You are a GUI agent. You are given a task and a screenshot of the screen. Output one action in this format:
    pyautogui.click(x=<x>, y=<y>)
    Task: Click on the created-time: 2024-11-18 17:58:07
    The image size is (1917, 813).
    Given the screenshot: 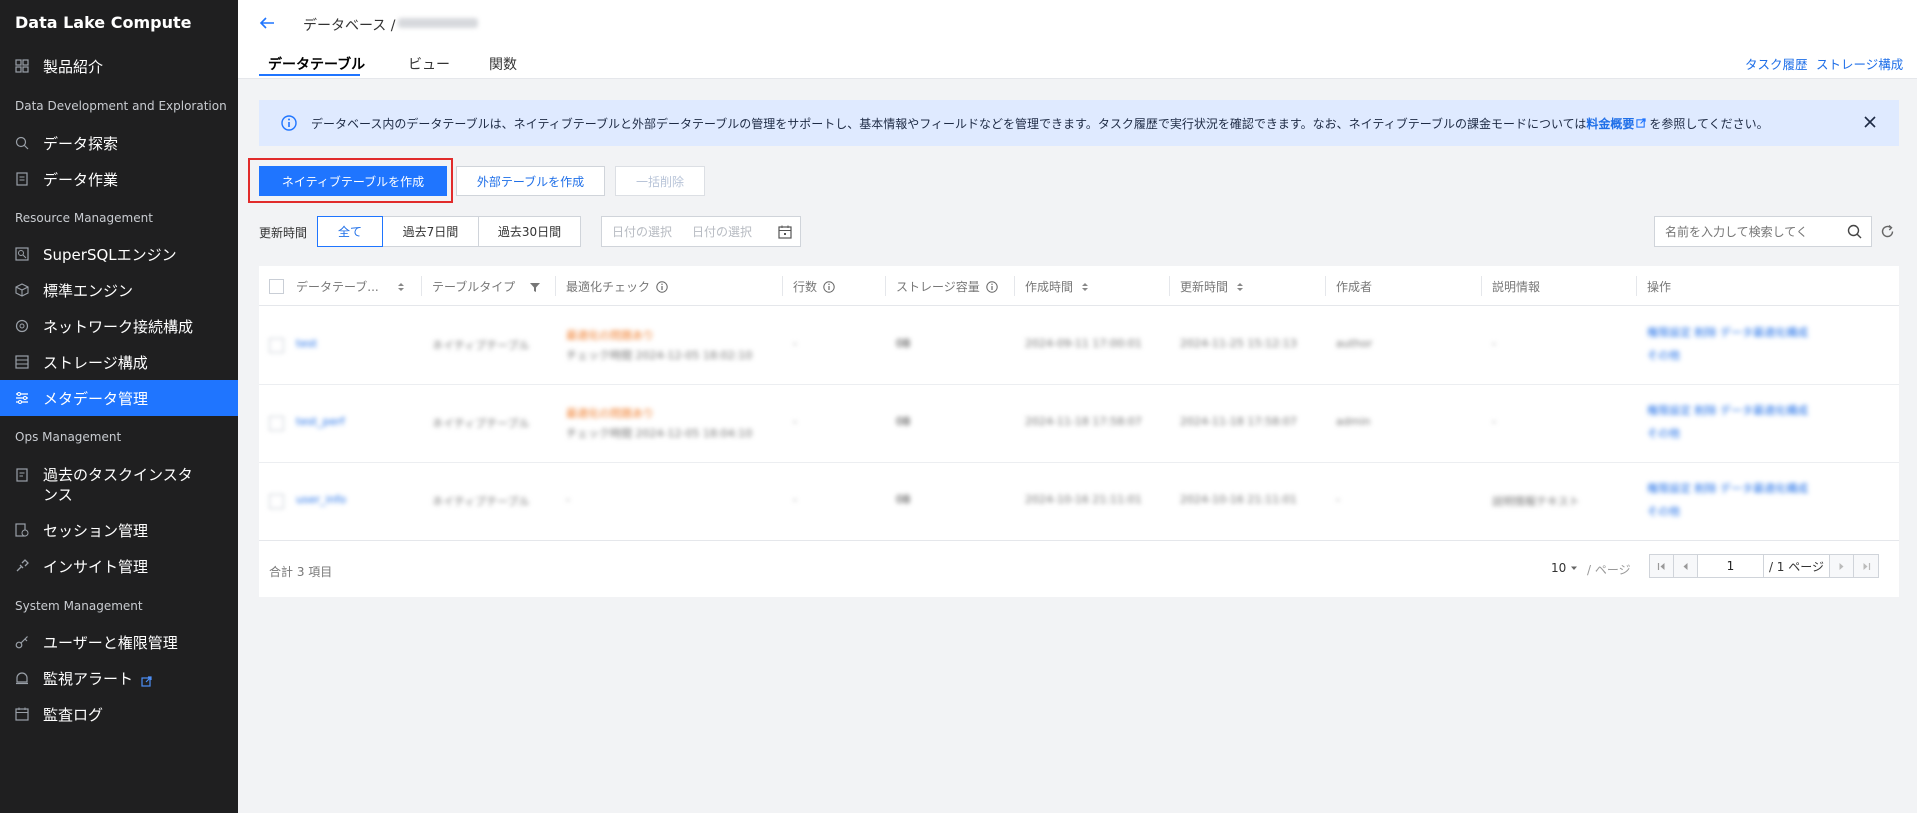 What is the action you would take?
    pyautogui.click(x=1083, y=421)
    